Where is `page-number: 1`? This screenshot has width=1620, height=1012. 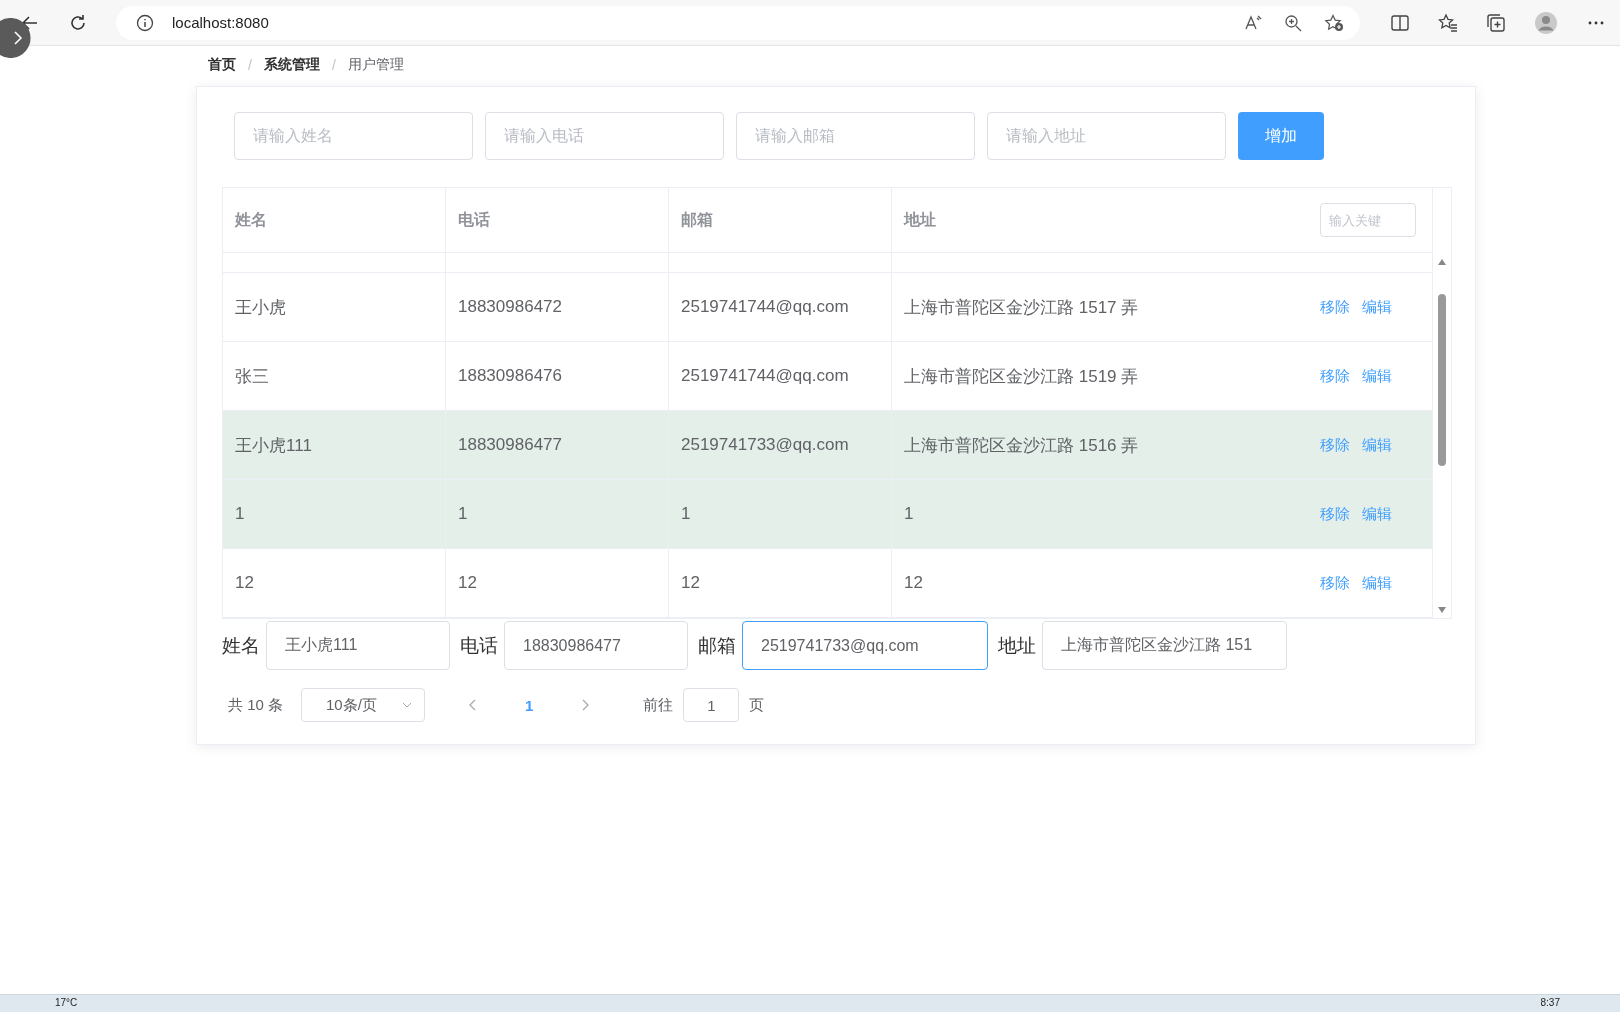
page-number: 1 is located at coordinates (529, 705).